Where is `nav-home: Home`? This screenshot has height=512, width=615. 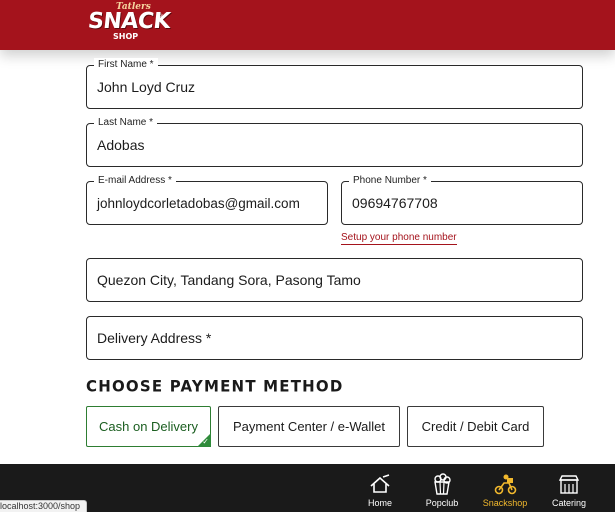 nav-home: Home is located at coordinates (380, 488).